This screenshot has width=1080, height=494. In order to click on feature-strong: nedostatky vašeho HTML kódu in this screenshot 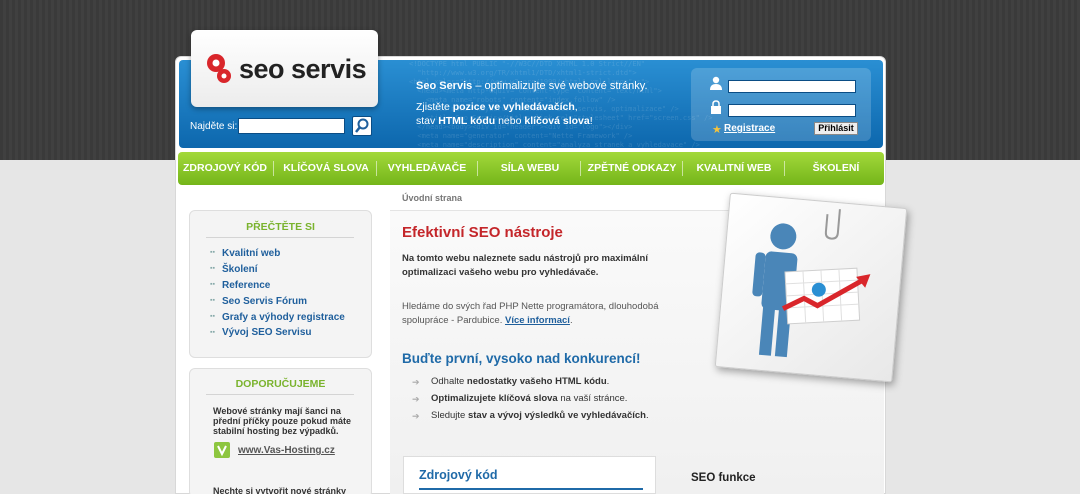, I will do `click(536, 381)`.